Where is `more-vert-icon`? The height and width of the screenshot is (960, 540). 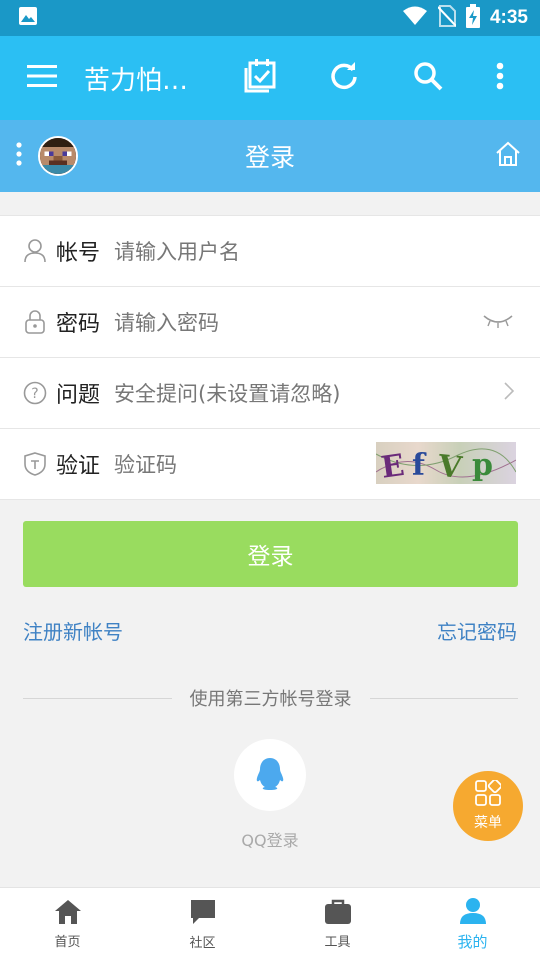
more-vert-icon is located at coordinates (500, 78).